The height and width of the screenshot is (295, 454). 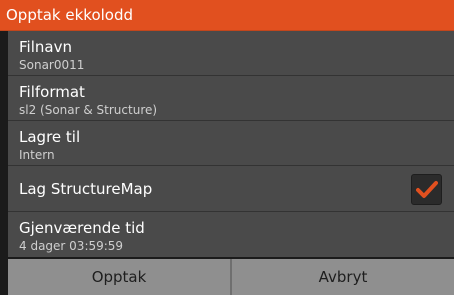 I want to click on row-save-to-label: Lagre til, so click(x=50, y=137).